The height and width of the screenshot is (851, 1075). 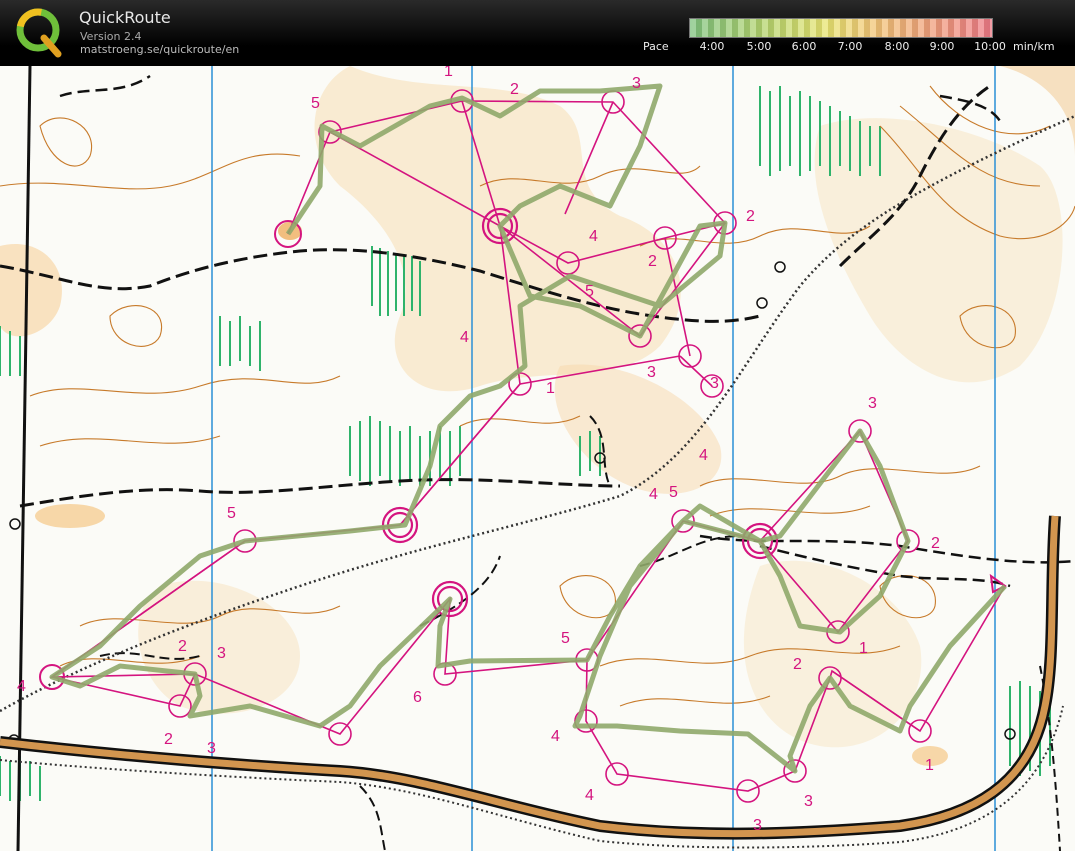 I want to click on app-version: Version 2.4, so click(x=111, y=36).